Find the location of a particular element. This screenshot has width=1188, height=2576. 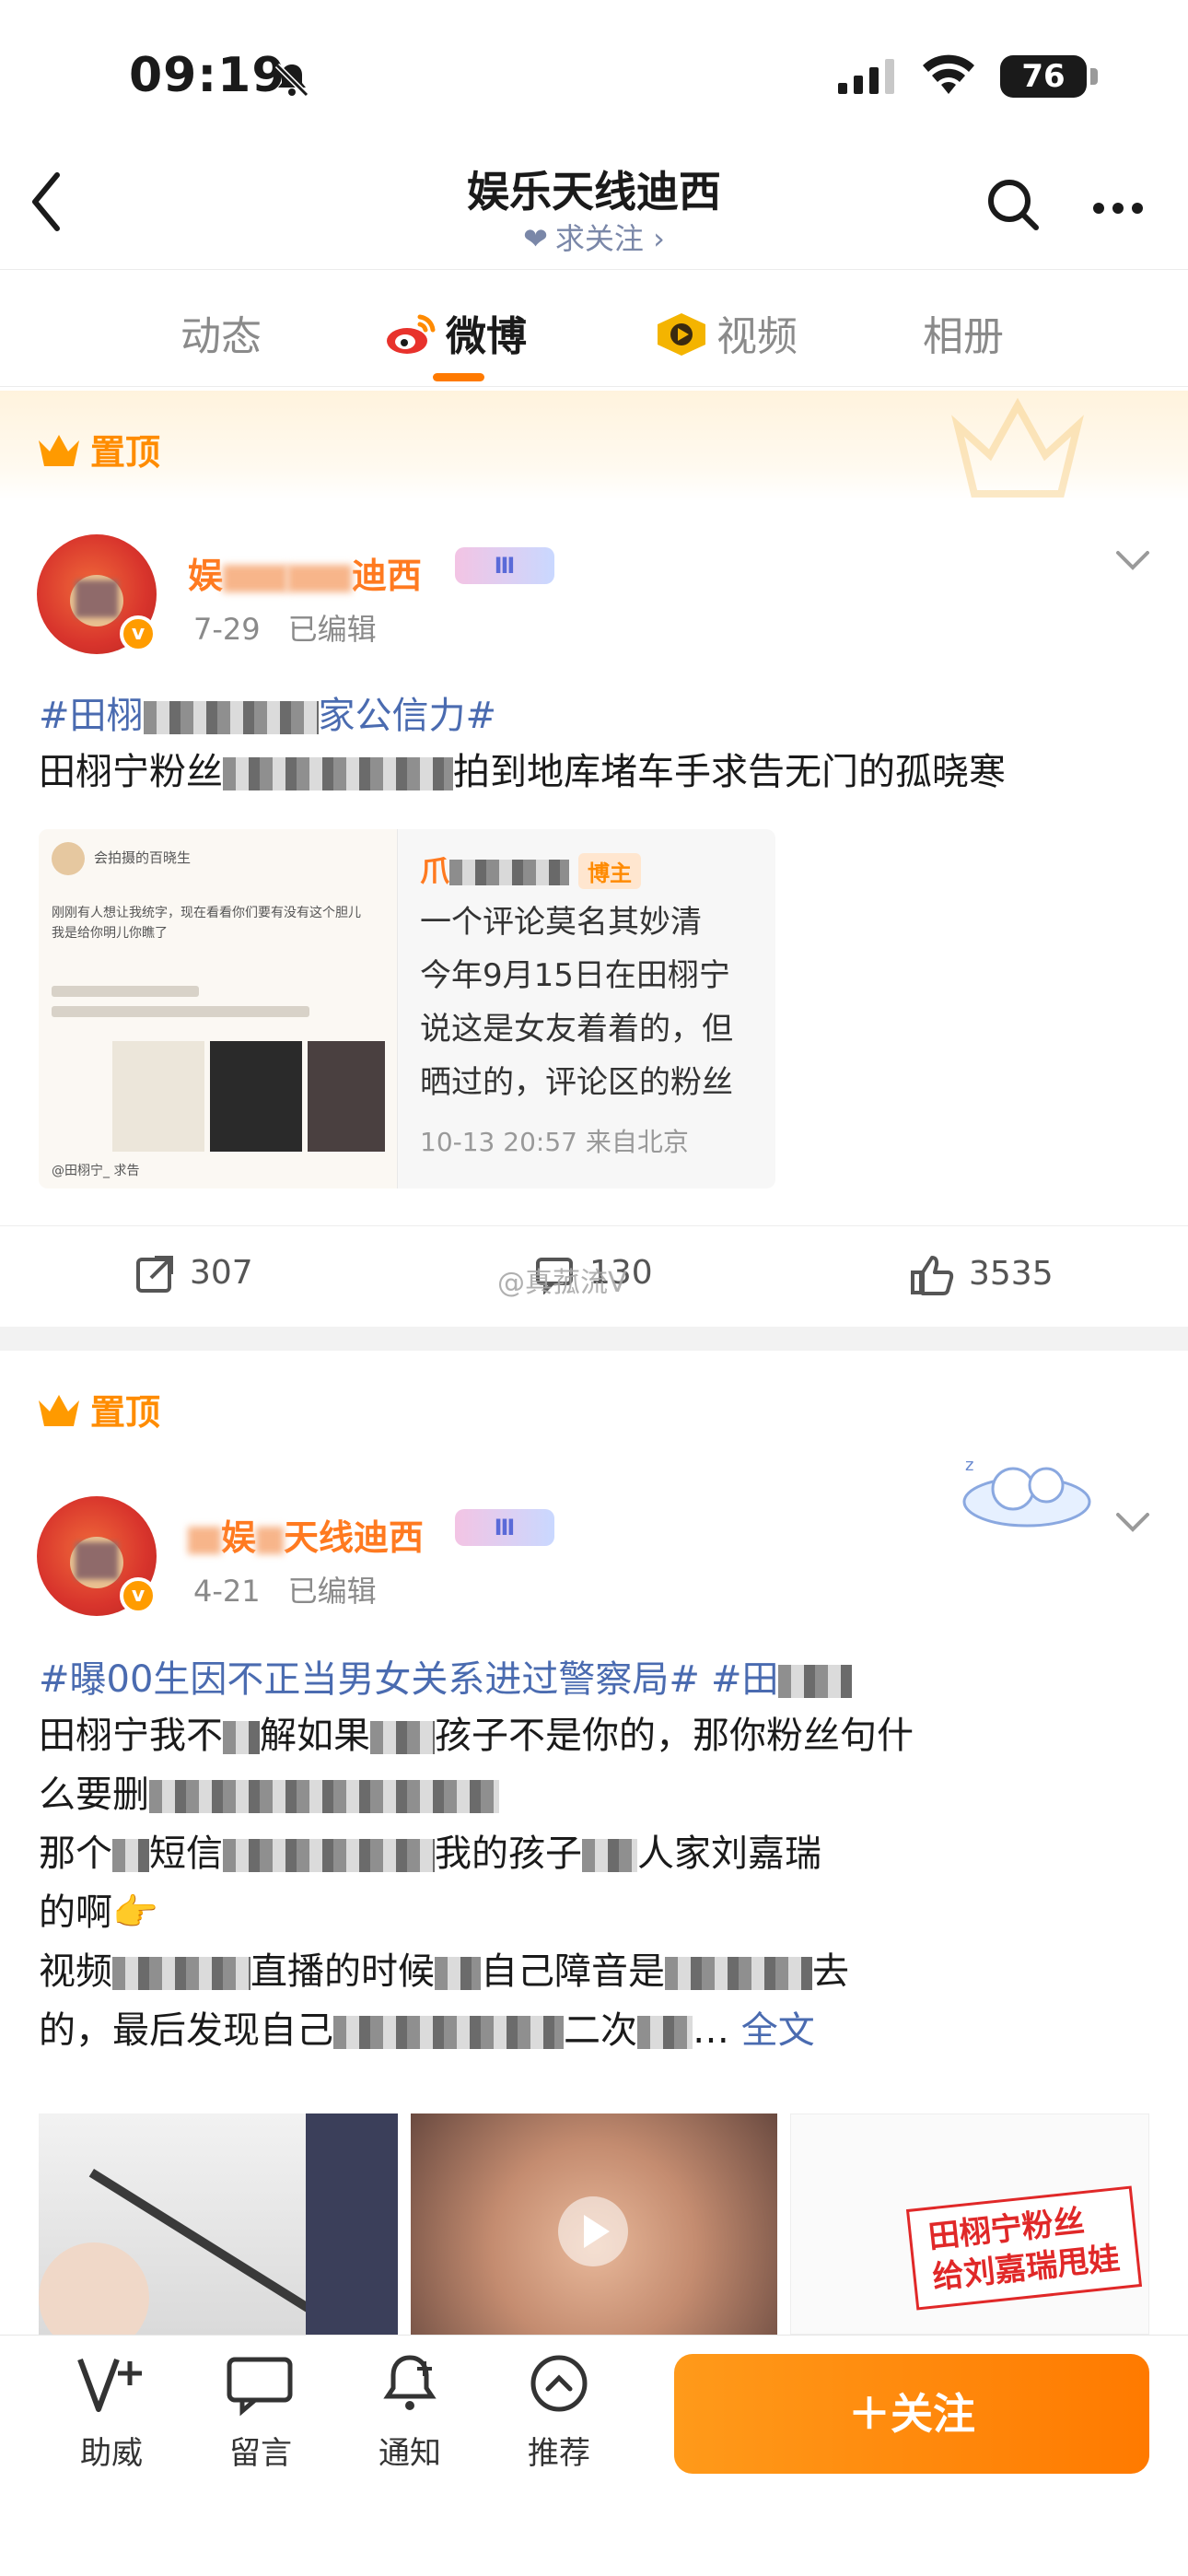

heart-icon: ❤ is located at coordinates (535, 238).